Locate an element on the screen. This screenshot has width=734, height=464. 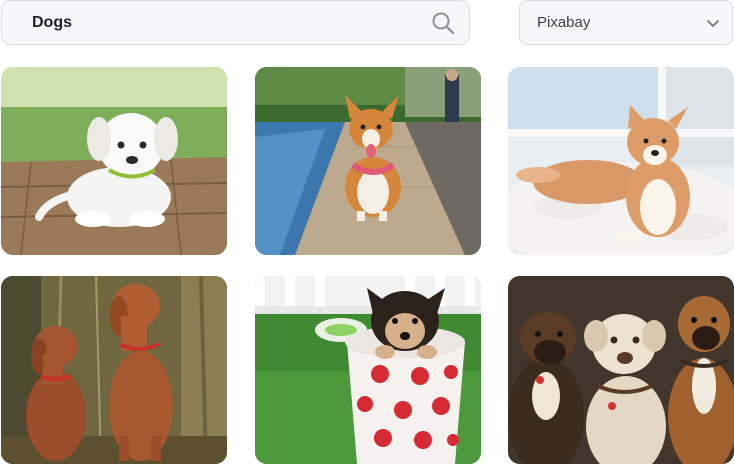
source-select: Pixabay is located at coordinates (626, 22).